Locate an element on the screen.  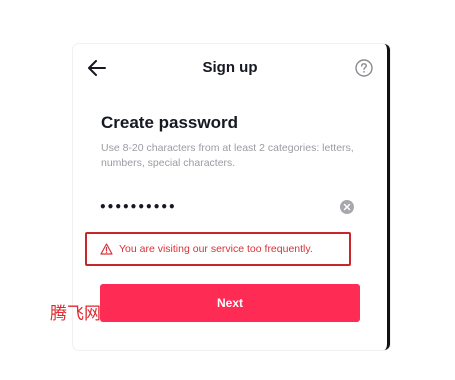
clear-circle-icon is located at coordinates (347, 207).